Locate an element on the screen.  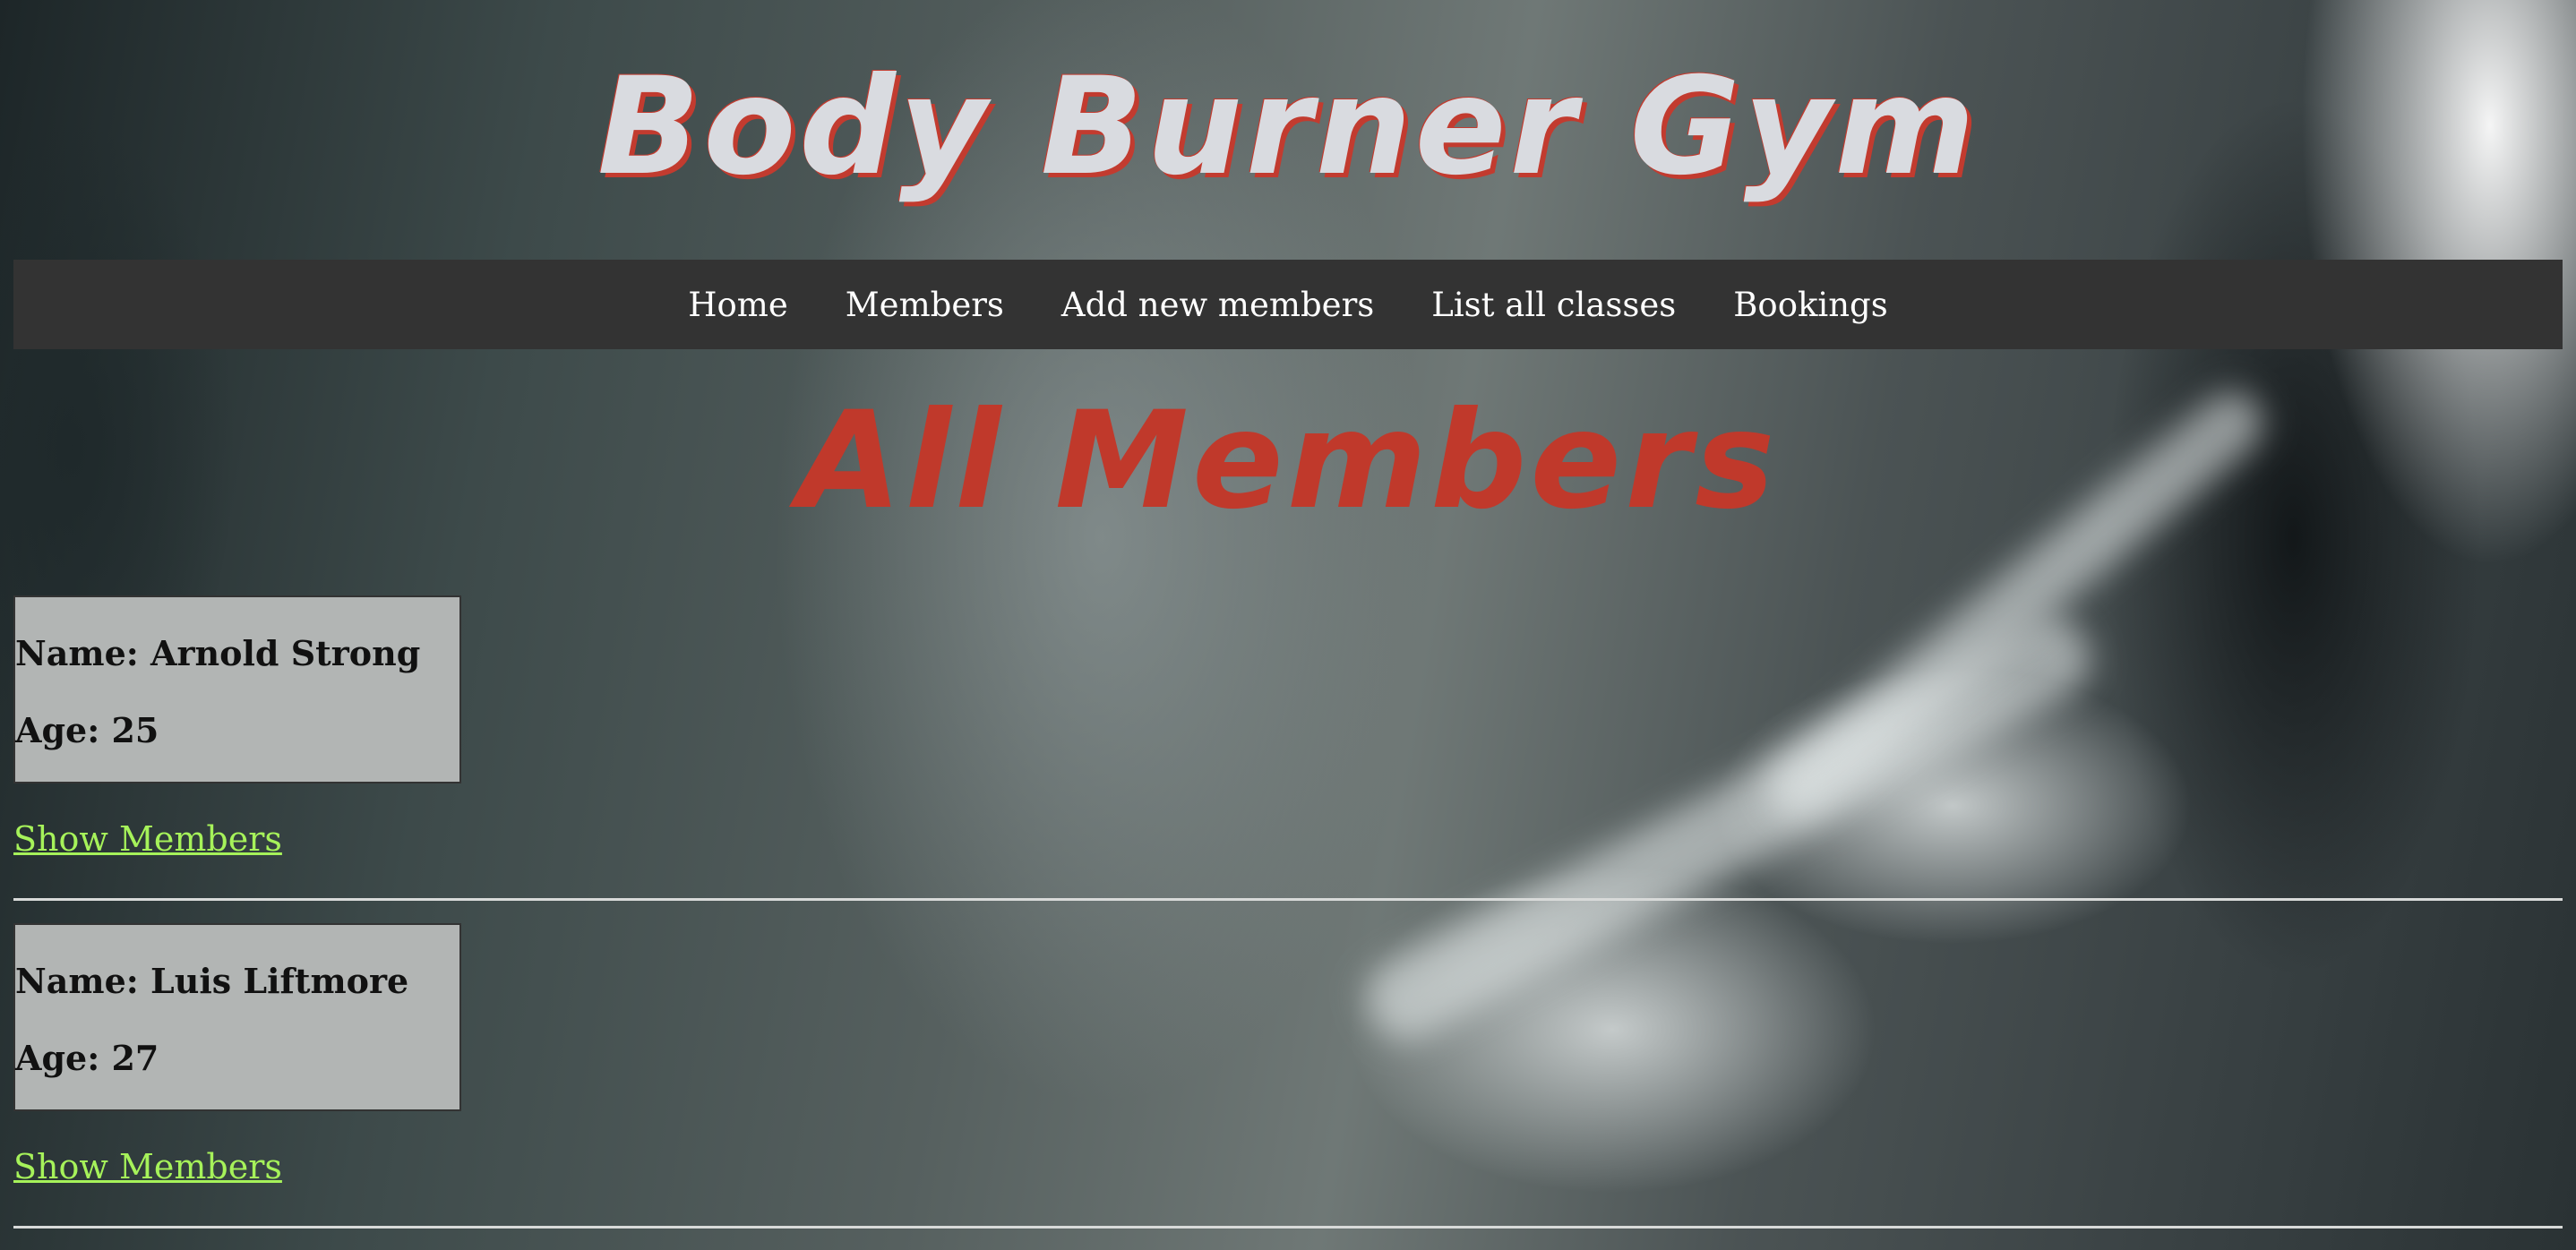
nav-link-bookings: Bookings is located at coordinates (1810, 305).